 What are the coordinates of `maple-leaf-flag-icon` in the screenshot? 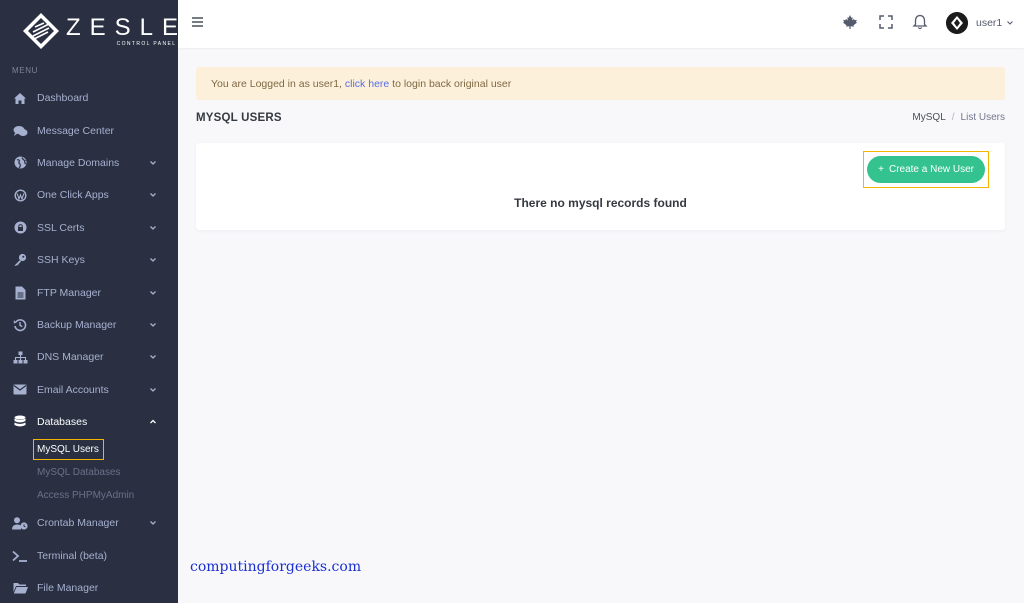 It's located at (850, 22).